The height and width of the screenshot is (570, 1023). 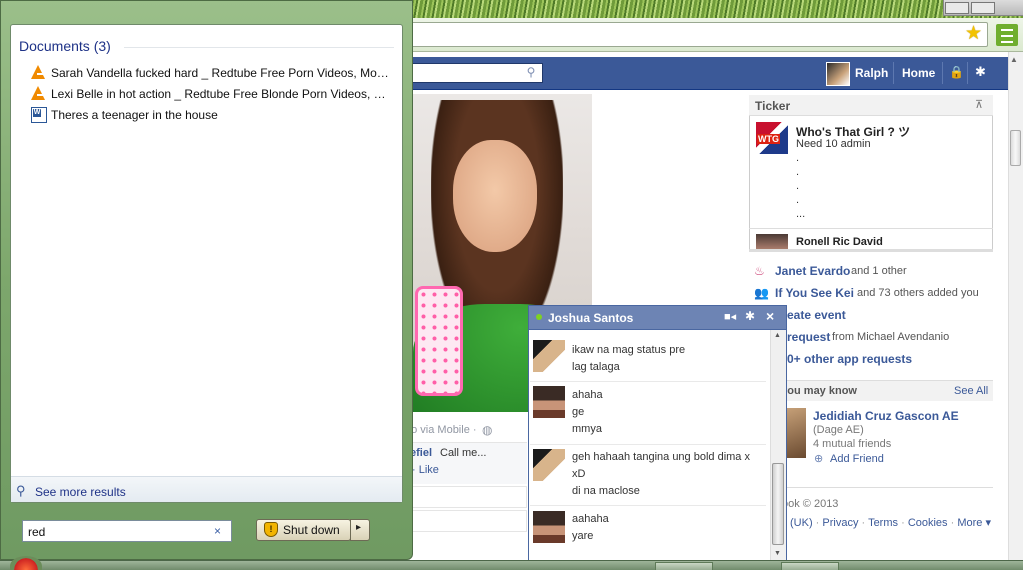 I want to click on chat-message: yare, so click(x=583, y=536).